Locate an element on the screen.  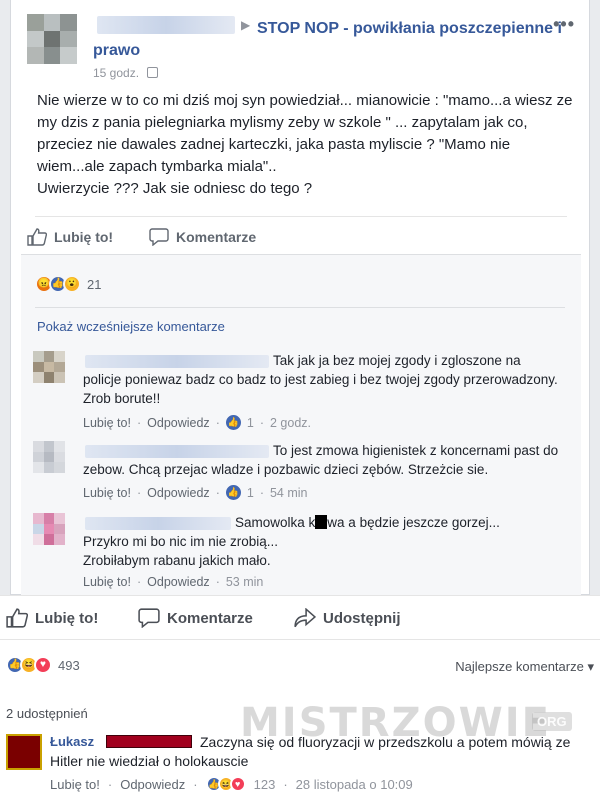
outer-reaction-count: 493 is located at coordinates (69, 665).